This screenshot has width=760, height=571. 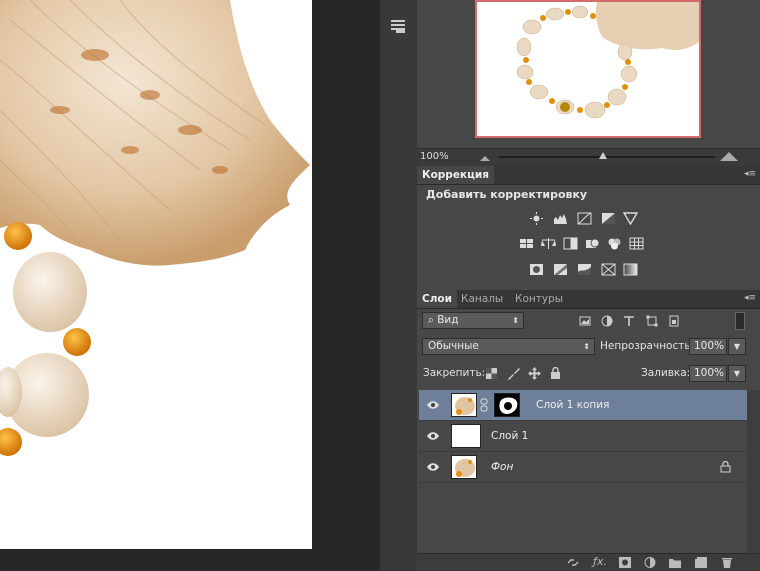 What do you see at coordinates (507, 405) in the screenshot?
I see `layer-mask-thumbnail` at bounding box center [507, 405].